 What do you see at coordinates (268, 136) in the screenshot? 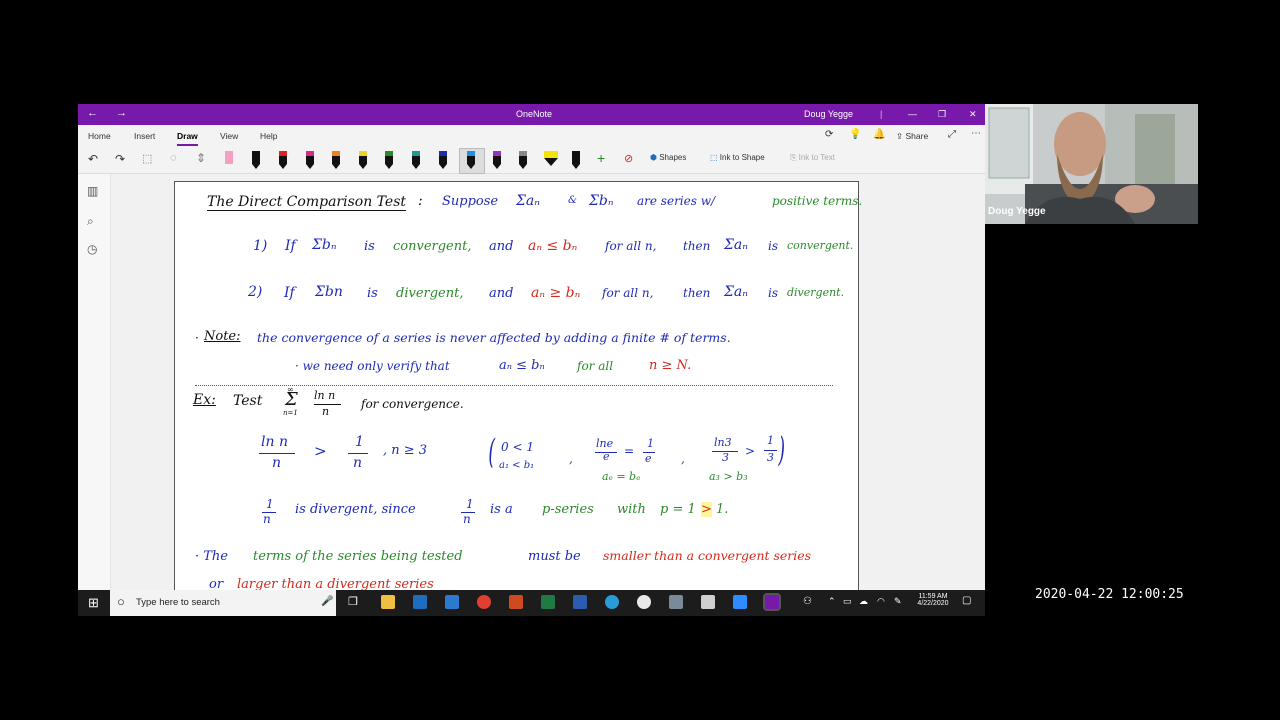
I see `tab-help: Help` at bounding box center [268, 136].